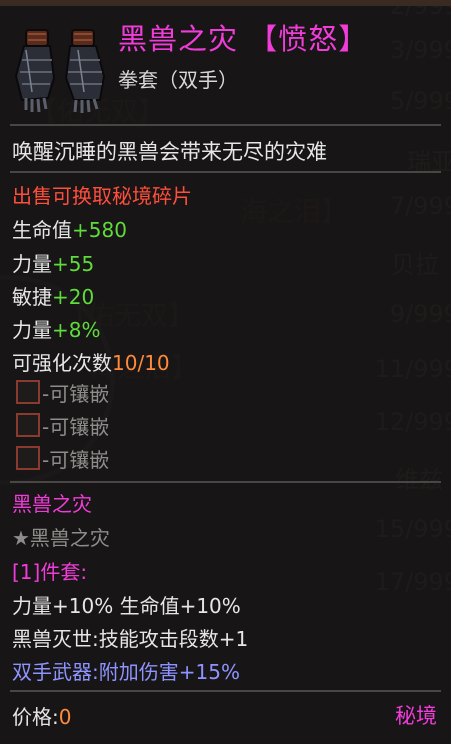 Image resolution: width=451 pixels, height=744 pixels. Describe the element at coordinates (76, 330) in the screenshot. I see `stat-value: +8%` at that location.